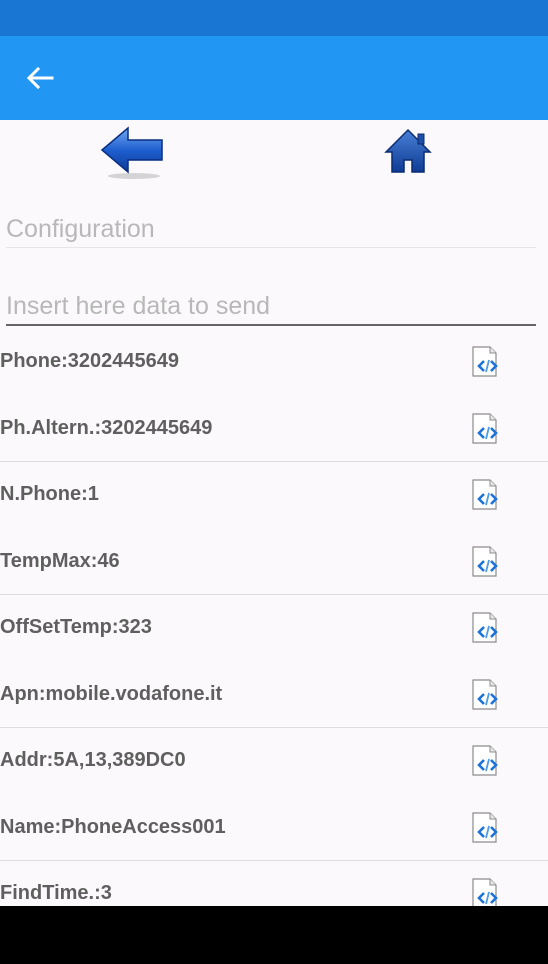  Describe the element at coordinates (274, 157) in the screenshot. I see `toolbar` at that location.